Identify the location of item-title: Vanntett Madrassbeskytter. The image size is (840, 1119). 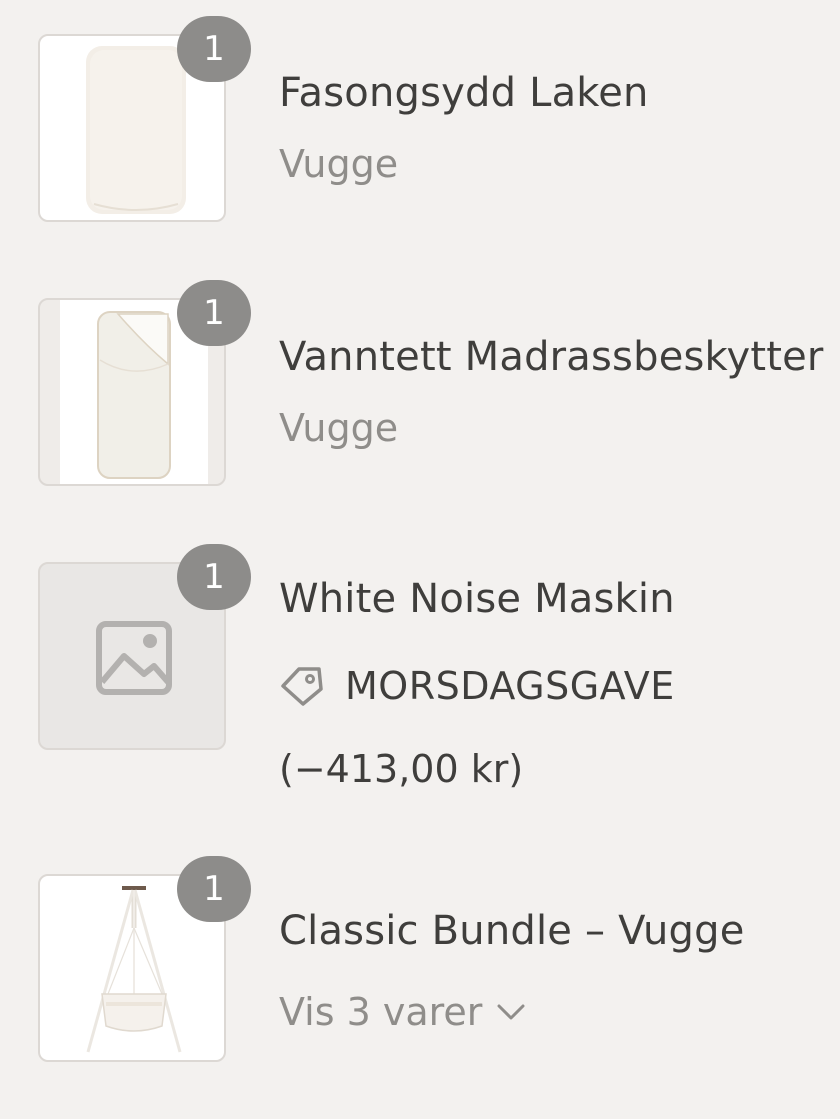
(551, 357).